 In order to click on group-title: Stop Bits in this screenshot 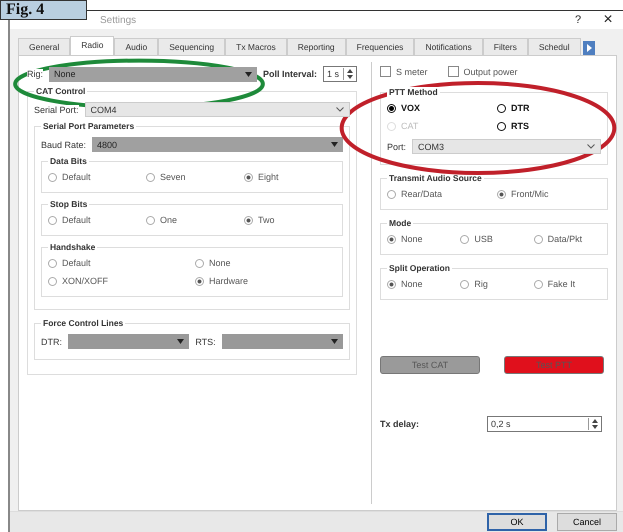, I will do `click(68, 204)`.